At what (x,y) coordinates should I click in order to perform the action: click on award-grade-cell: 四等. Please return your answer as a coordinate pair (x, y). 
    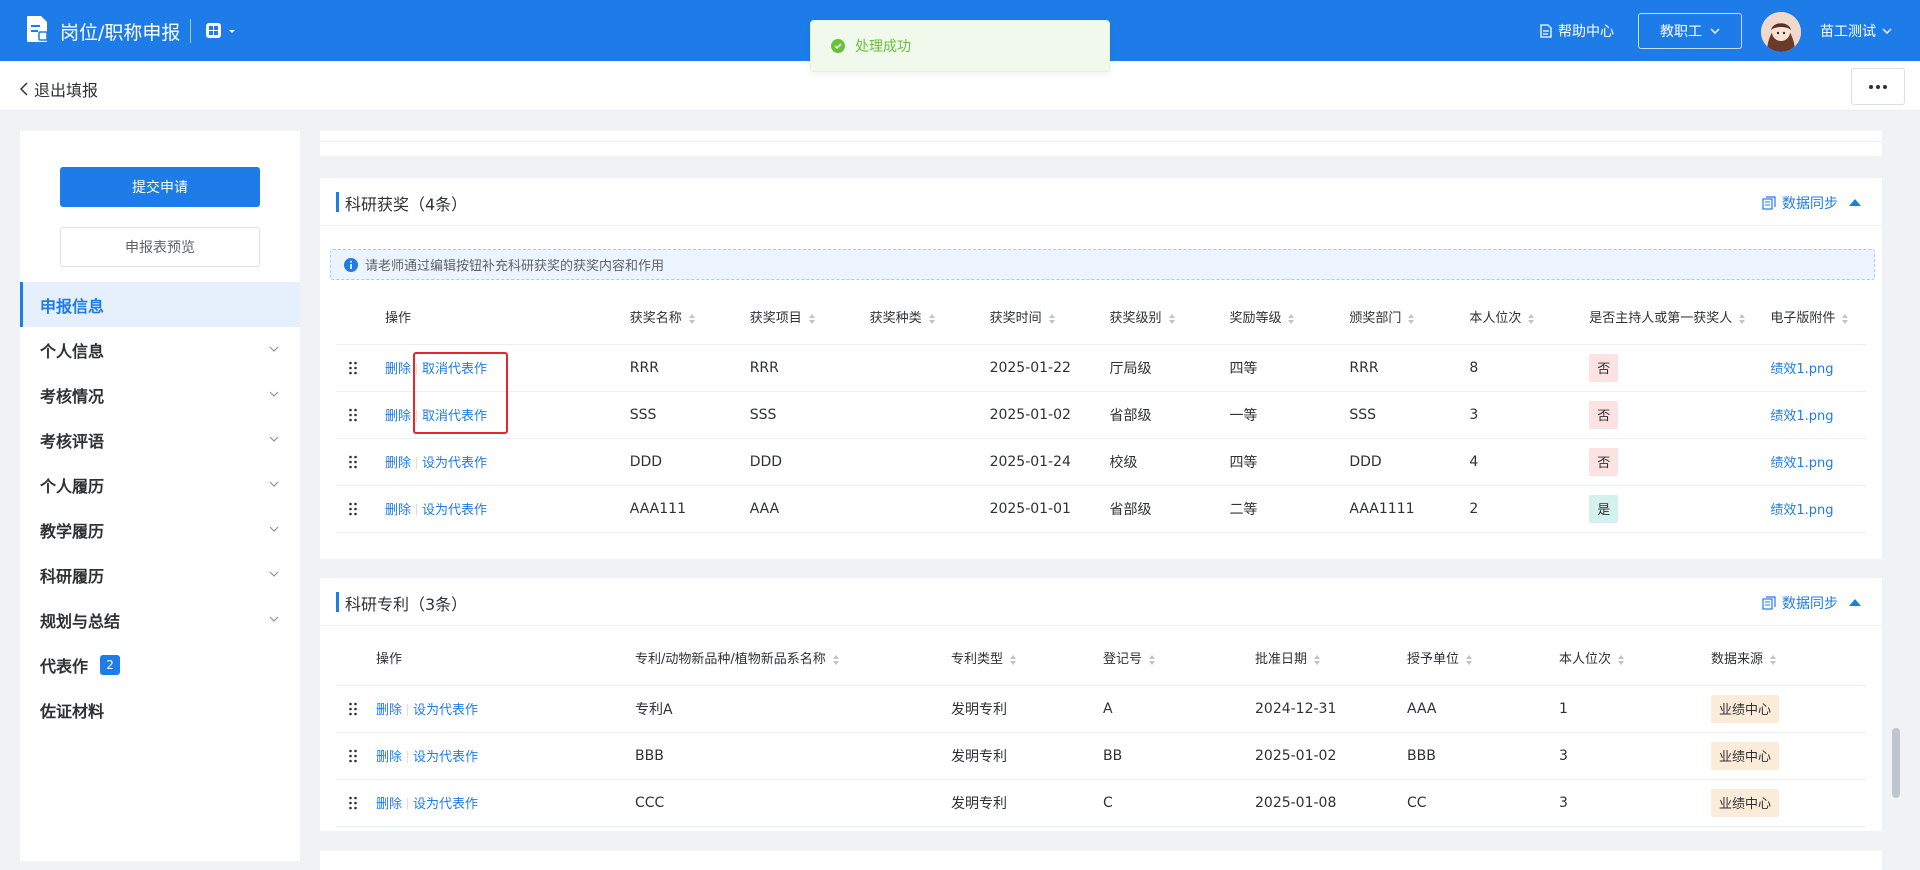
    Looking at the image, I should click on (1289, 462).